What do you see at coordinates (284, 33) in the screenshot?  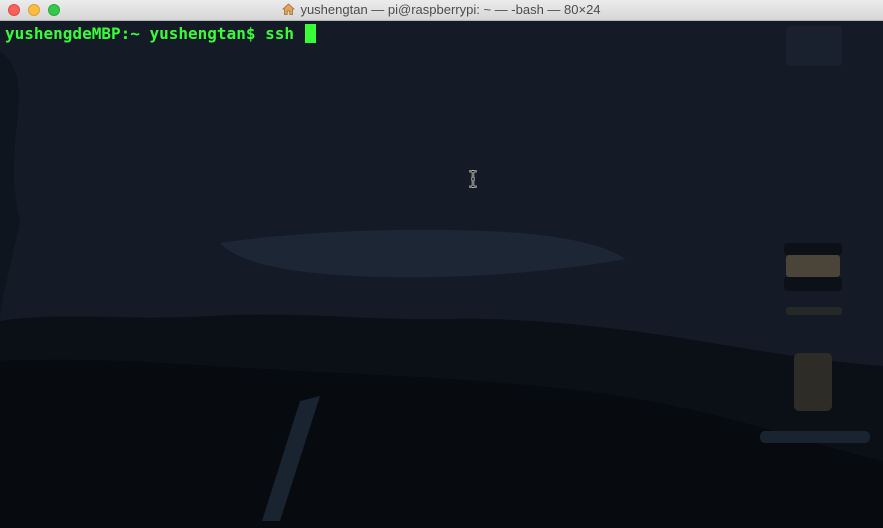 I see `command-input: ssh` at bounding box center [284, 33].